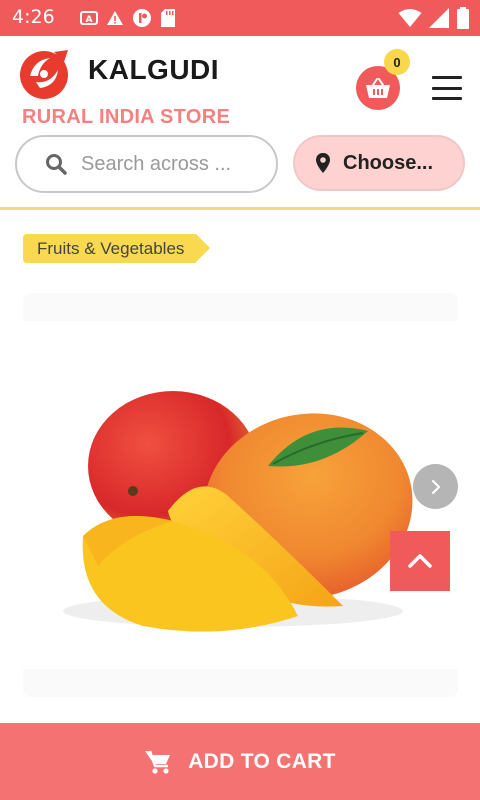 The image size is (480, 800). What do you see at coordinates (158, 762) in the screenshot?
I see `shopping-cart-icon` at bounding box center [158, 762].